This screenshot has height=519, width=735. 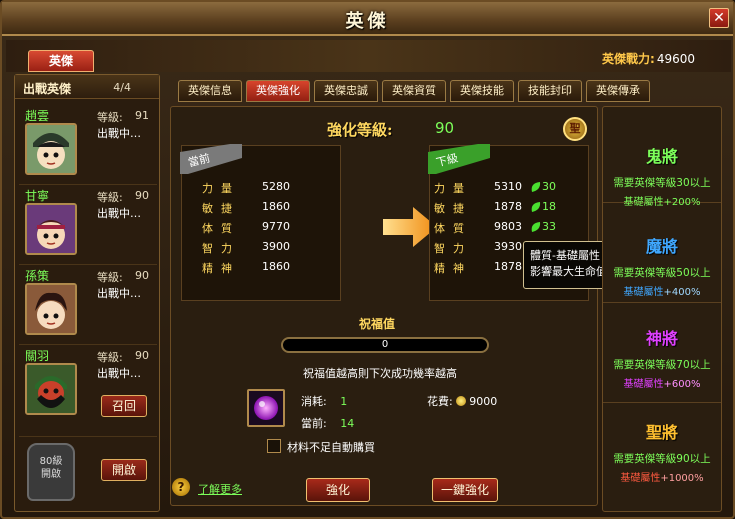 I want to click on cost-line: 花費: 9000, so click(x=462, y=401).